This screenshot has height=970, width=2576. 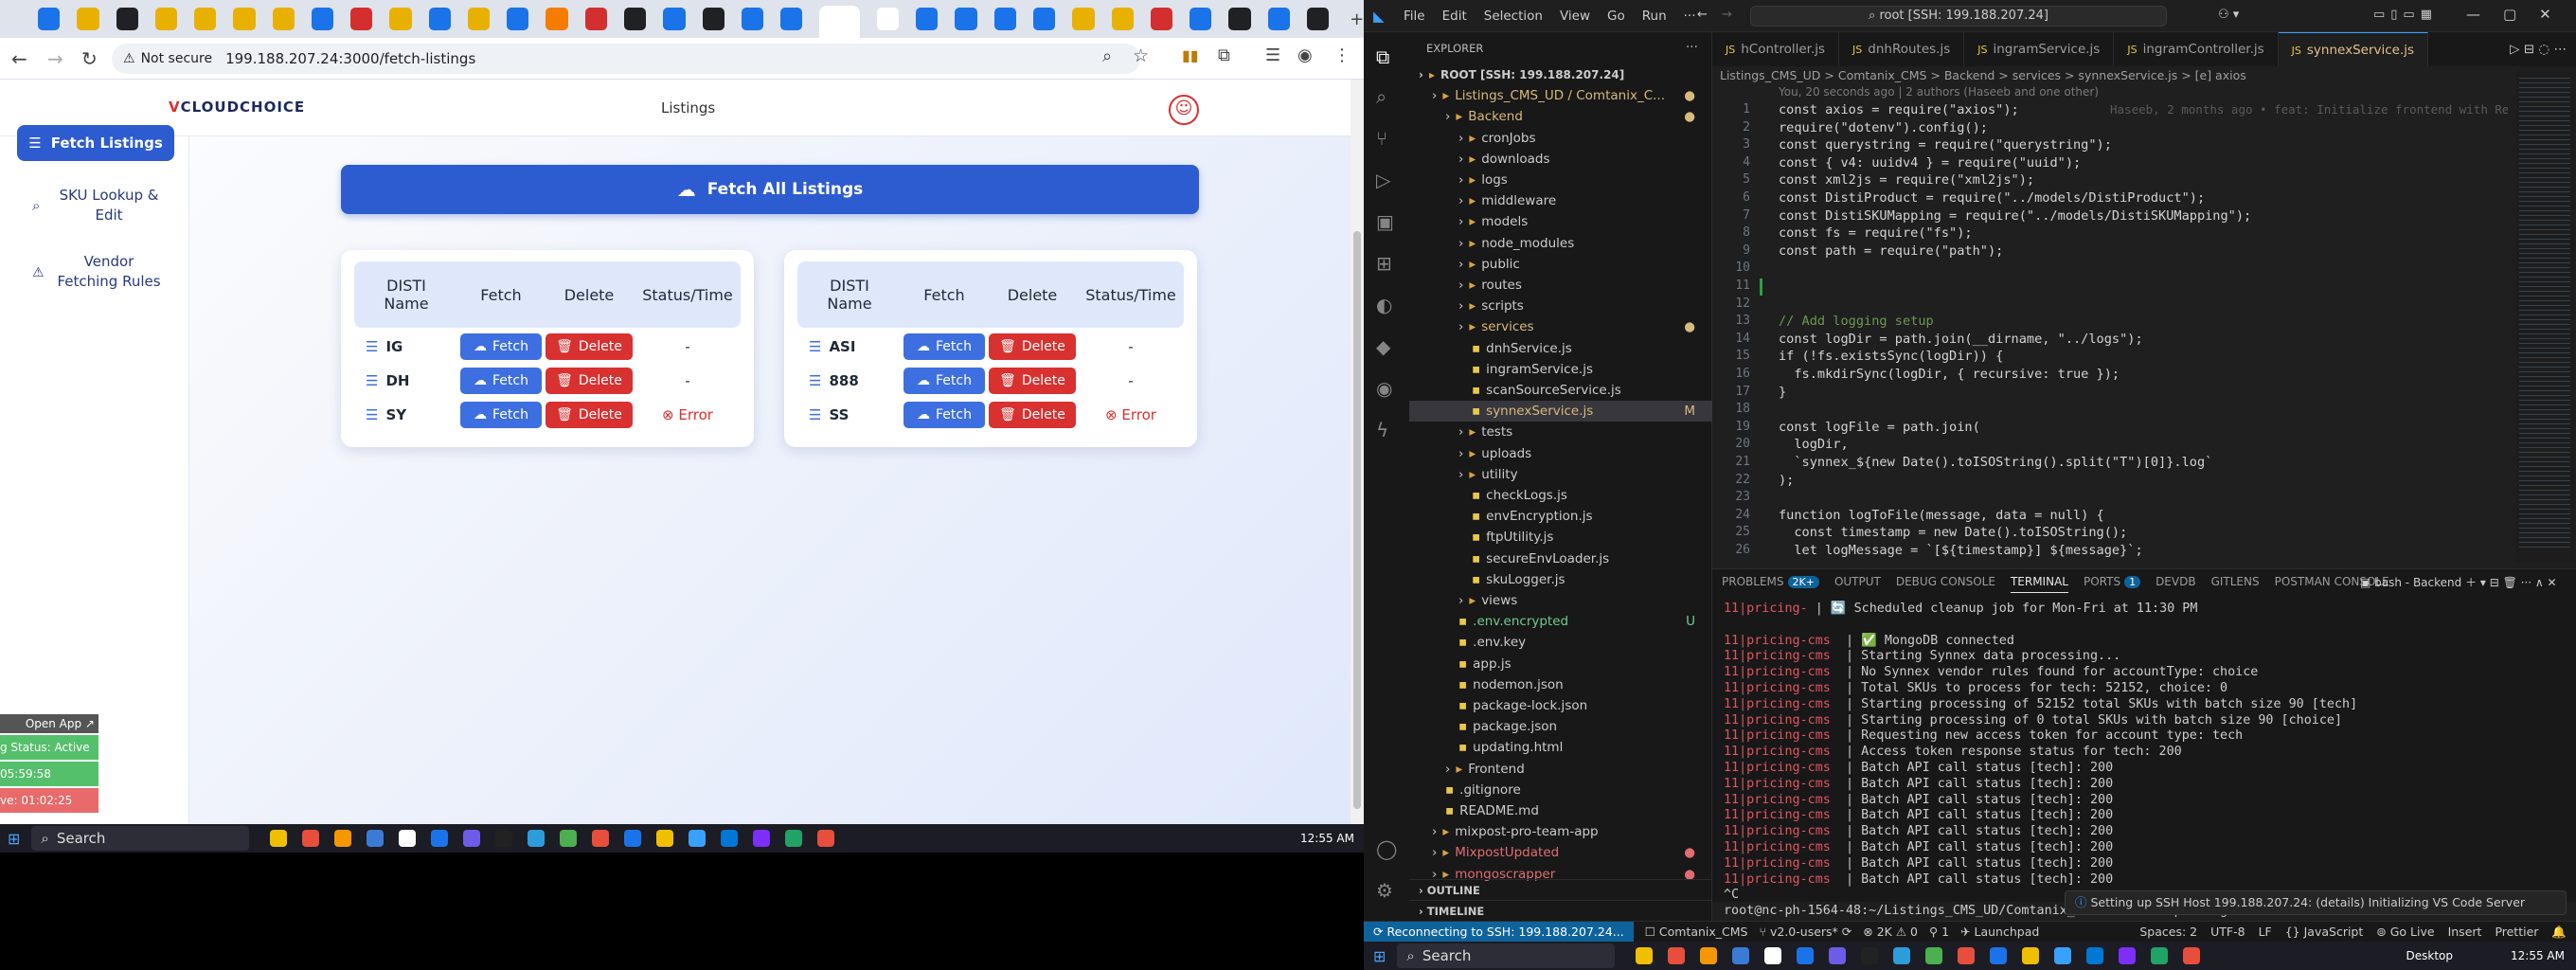 What do you see at coordinates (1560, 495) in the screenshot?
I see `tree-file: ▪ checkLogs.js` at bounding box center [1560, 495].